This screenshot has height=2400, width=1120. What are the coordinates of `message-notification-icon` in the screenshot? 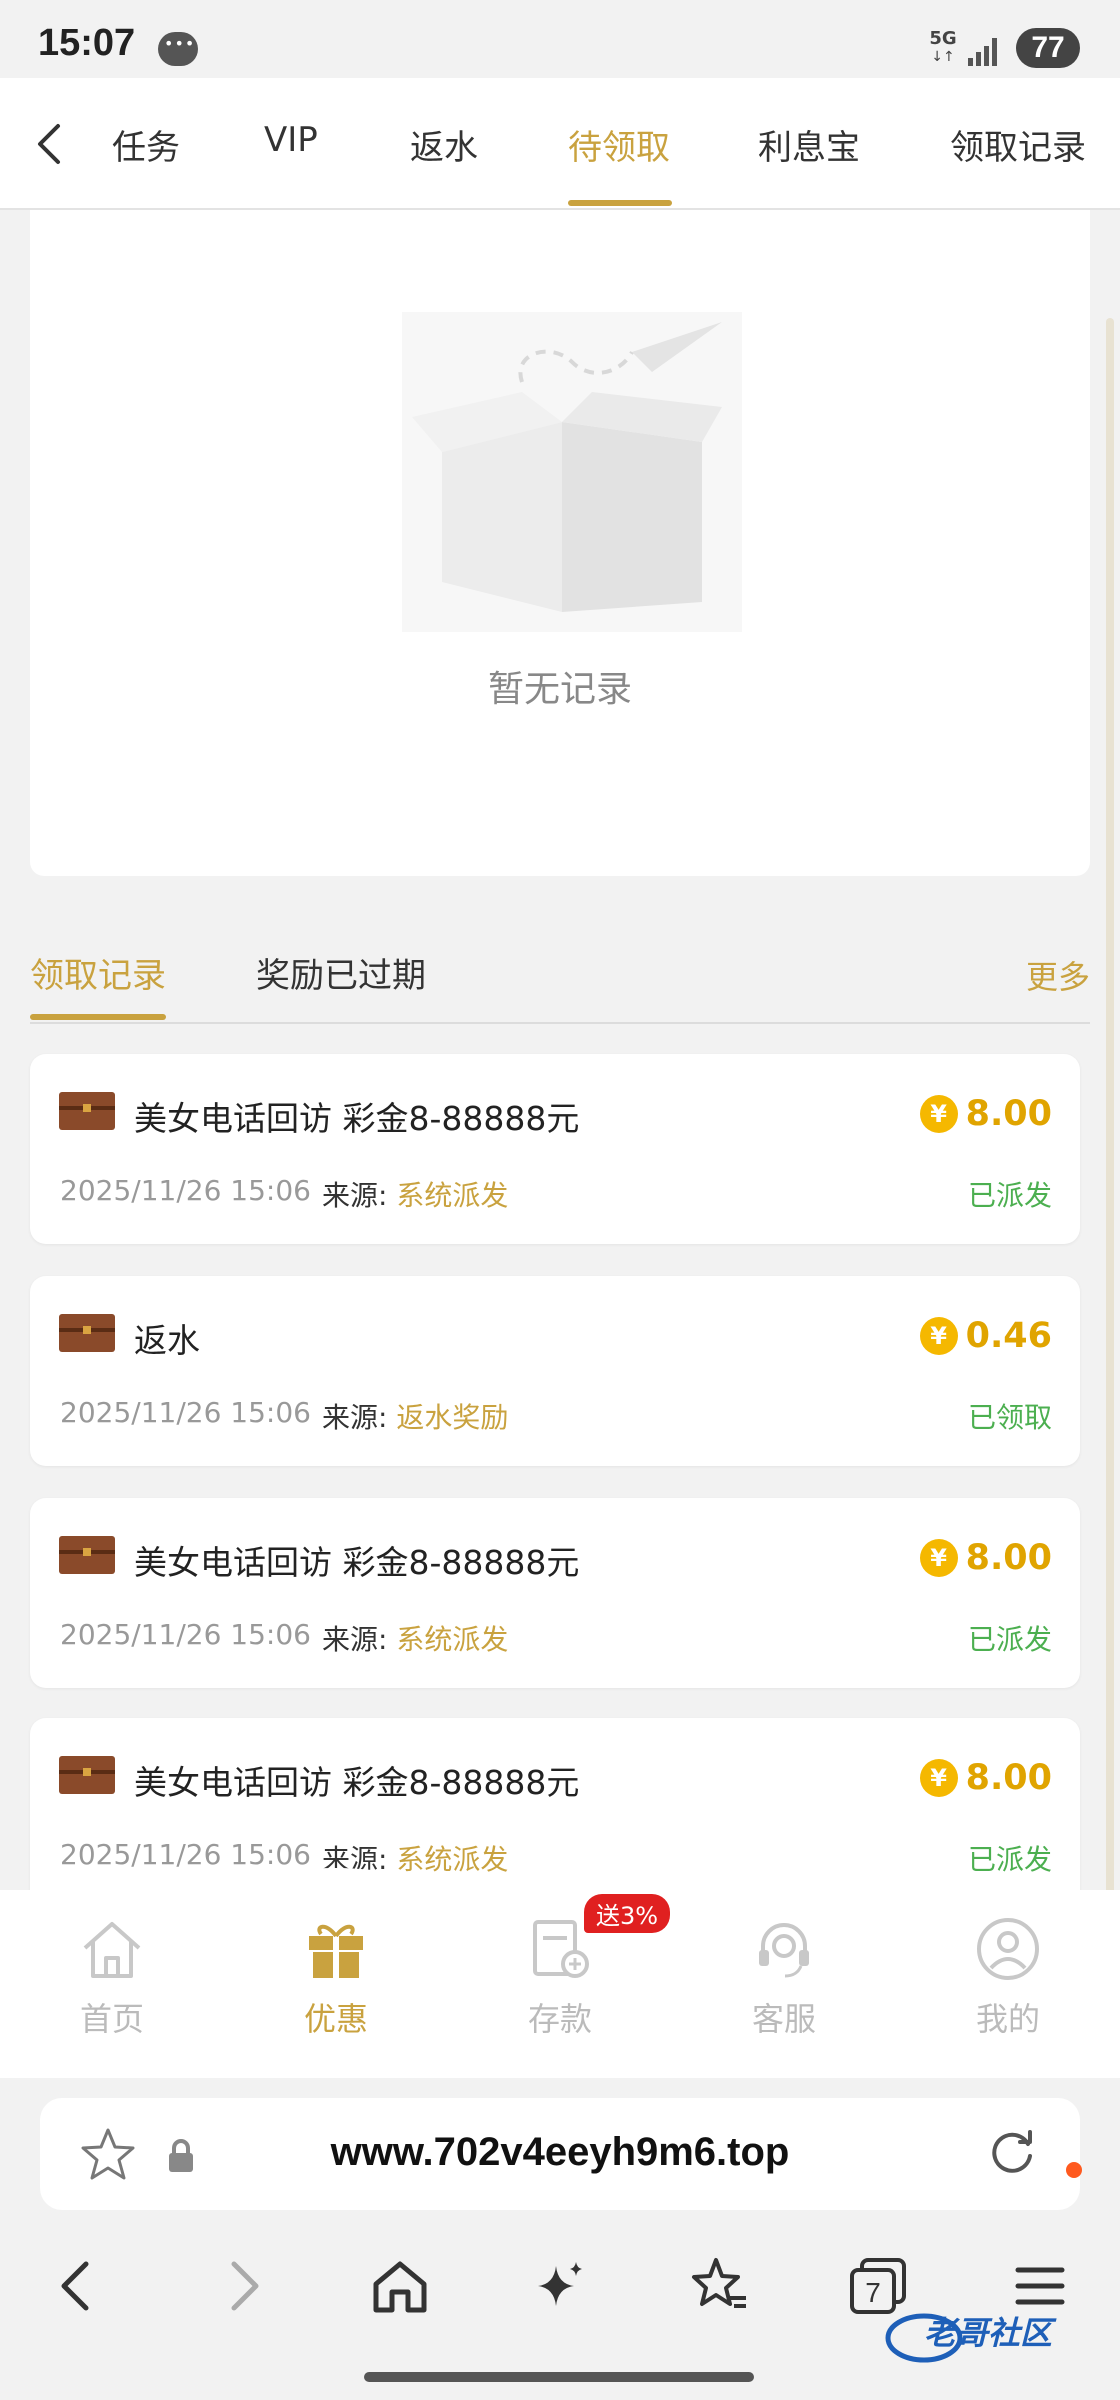 It's located at (178, 49).